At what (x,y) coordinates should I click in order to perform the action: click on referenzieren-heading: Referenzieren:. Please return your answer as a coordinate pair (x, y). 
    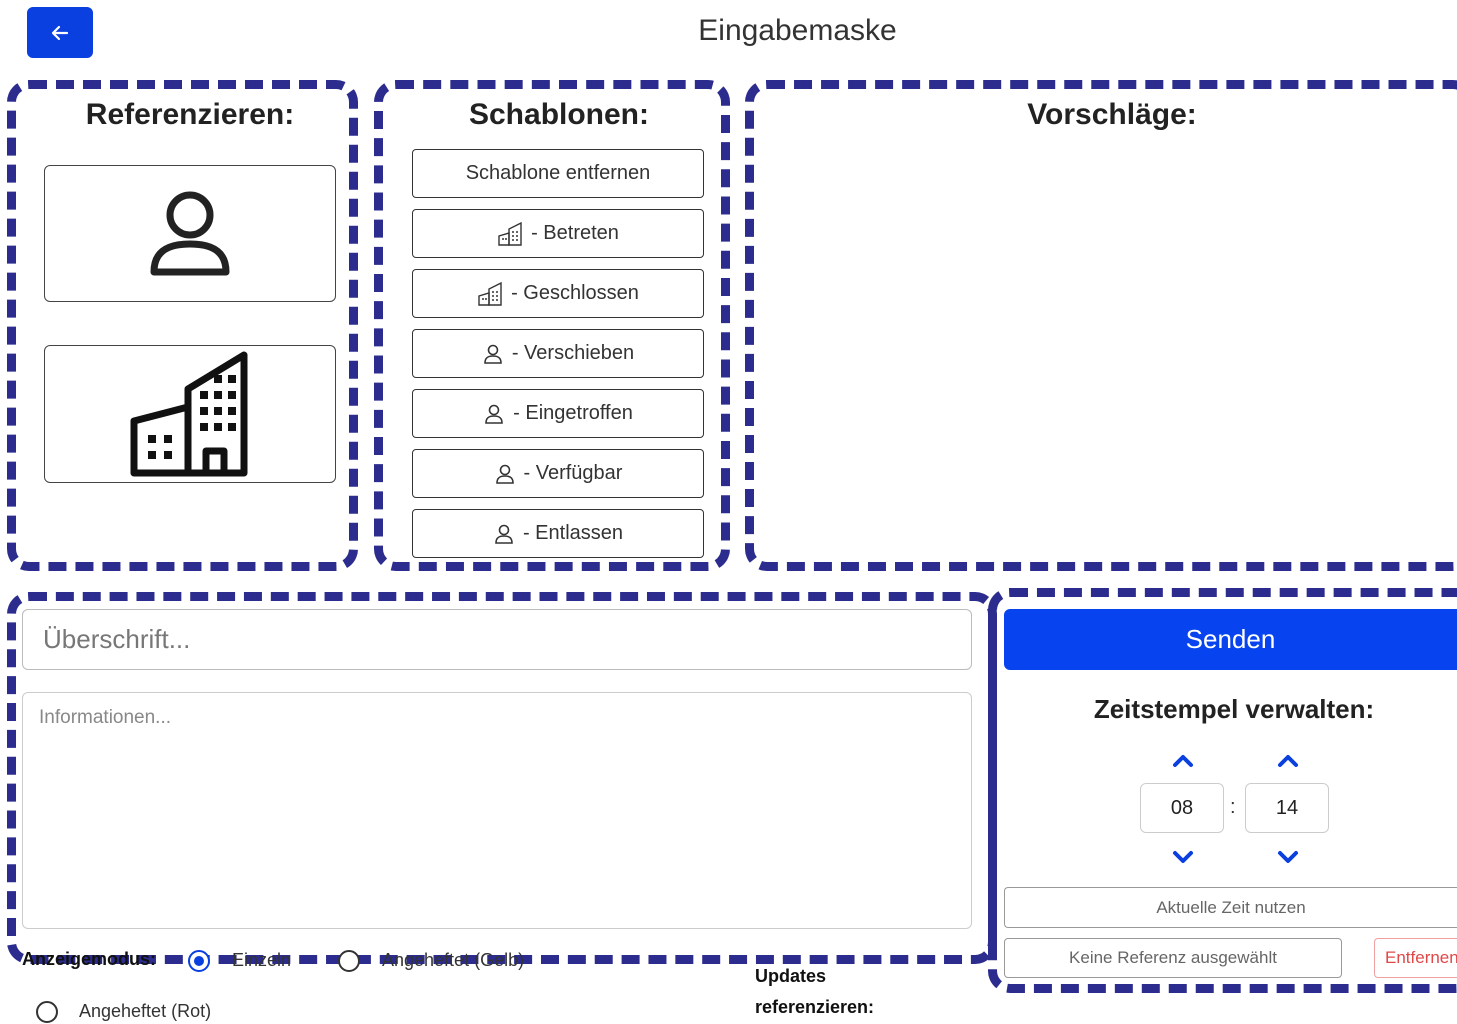
    Looking at the image, I should click on (190, 114).